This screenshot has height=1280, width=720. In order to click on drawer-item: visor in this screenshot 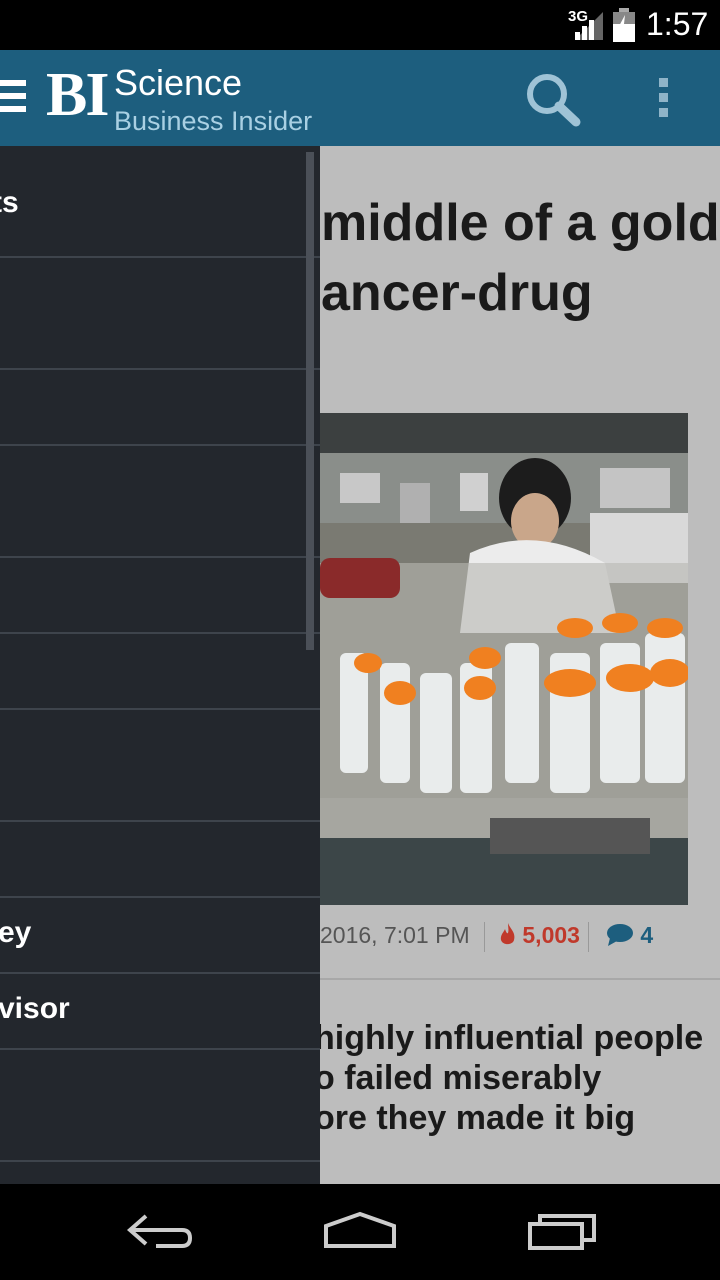, I will do `click(160, 1012)`.